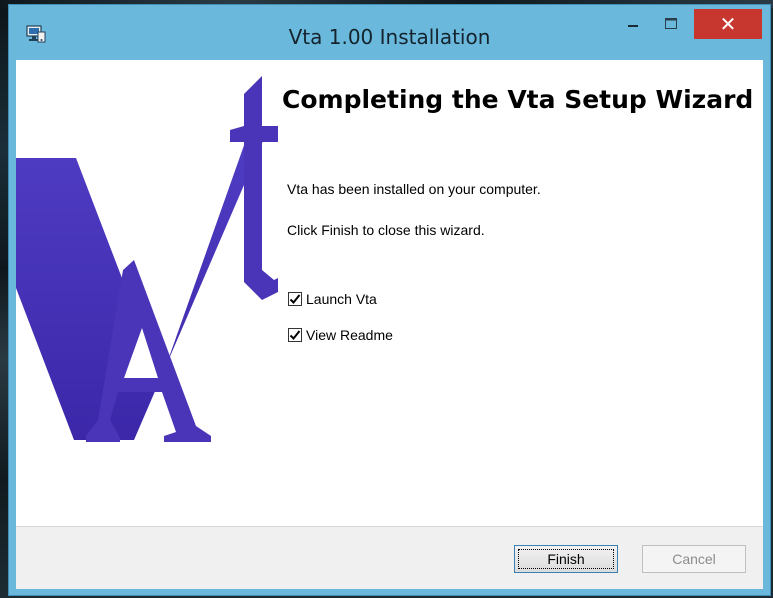 The width and height of the screenshot is (773, 598). Describe the element at coordinates (341, 299) in the screenshot. I see `launch-vta-label: Launch Vta` at that location.